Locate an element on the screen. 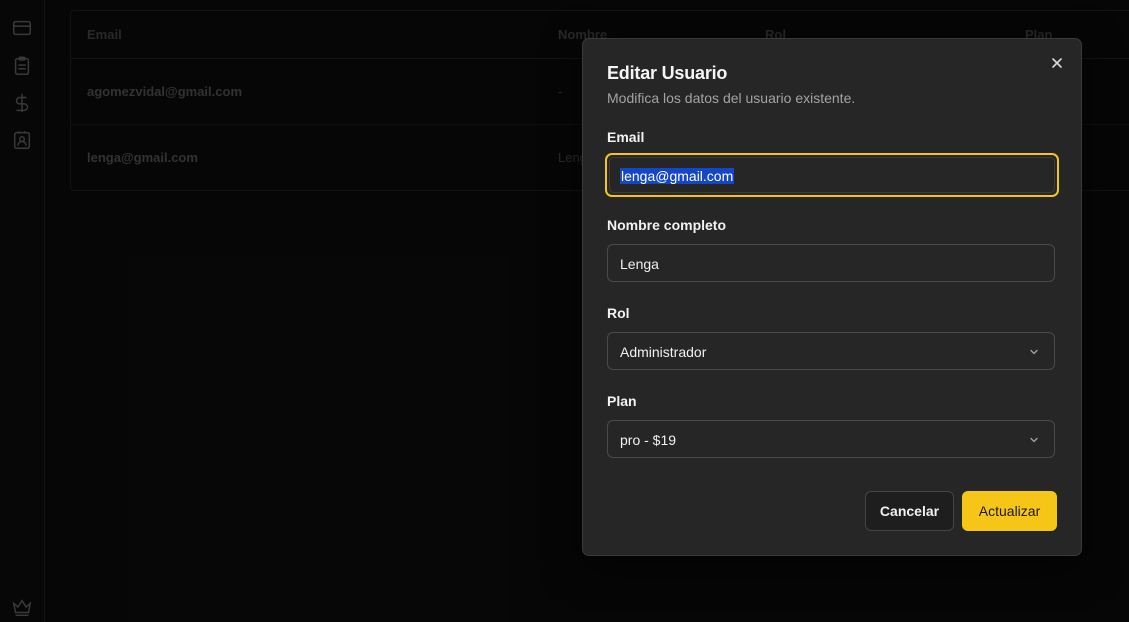 This screenshot has height=622, width=1129. name-value: Lenga is located at coordinates (639, 264).